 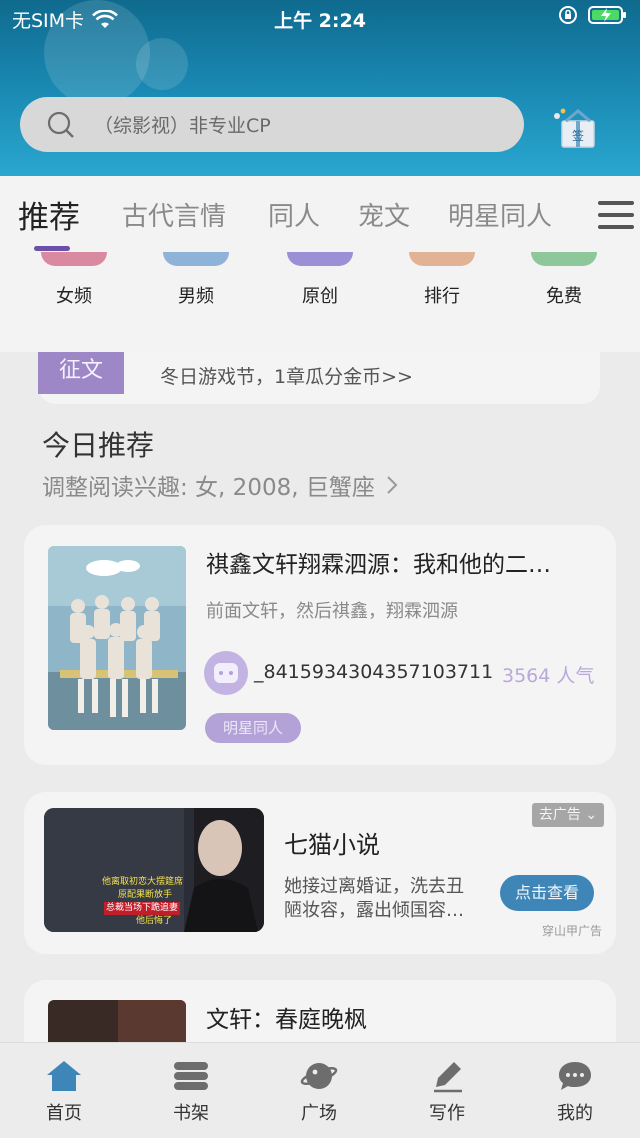 I want to click on book-cover-image, so click(x=117, y=638).